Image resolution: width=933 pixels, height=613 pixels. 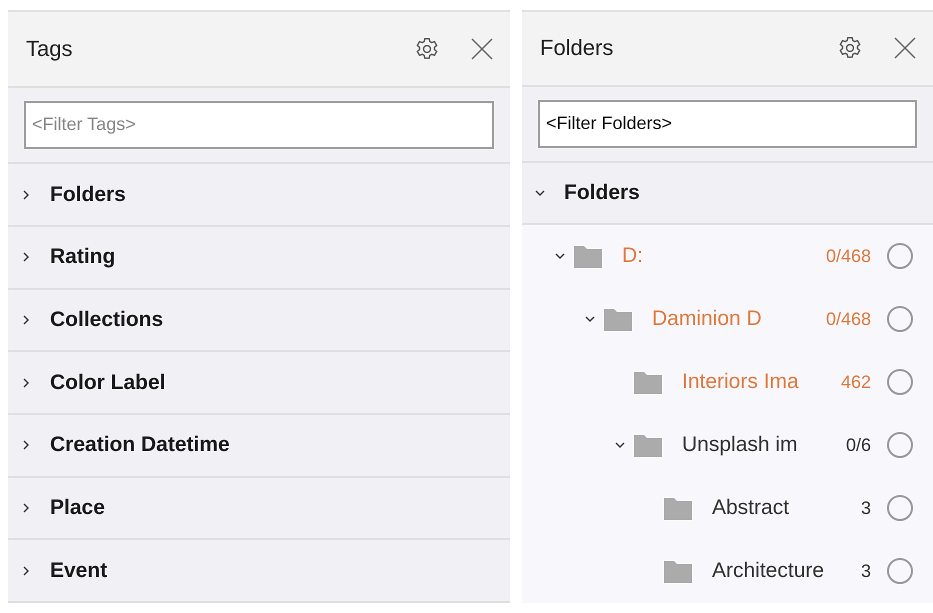 What do you see at coordinates (259, 446) in the screenshot?
I see `section-header: Creation Datetime` at bounding box center [259, 446].